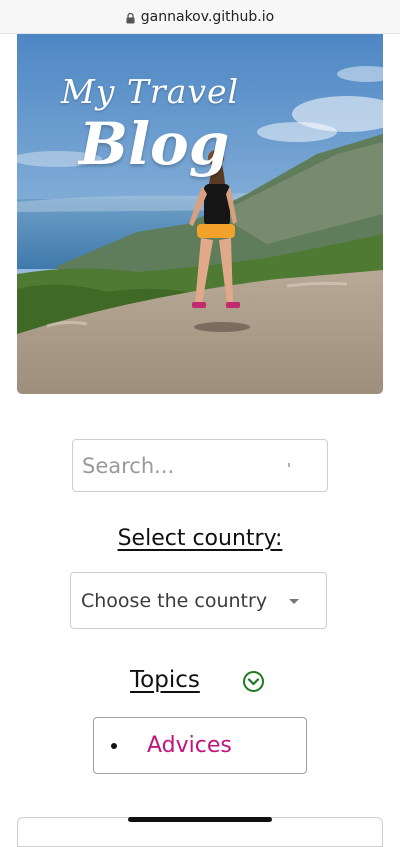 The image size is (400, 847). Describe the element at coordinates (189, 745) in the screenshot. I see `topic-link-advices: Advices` at that location.